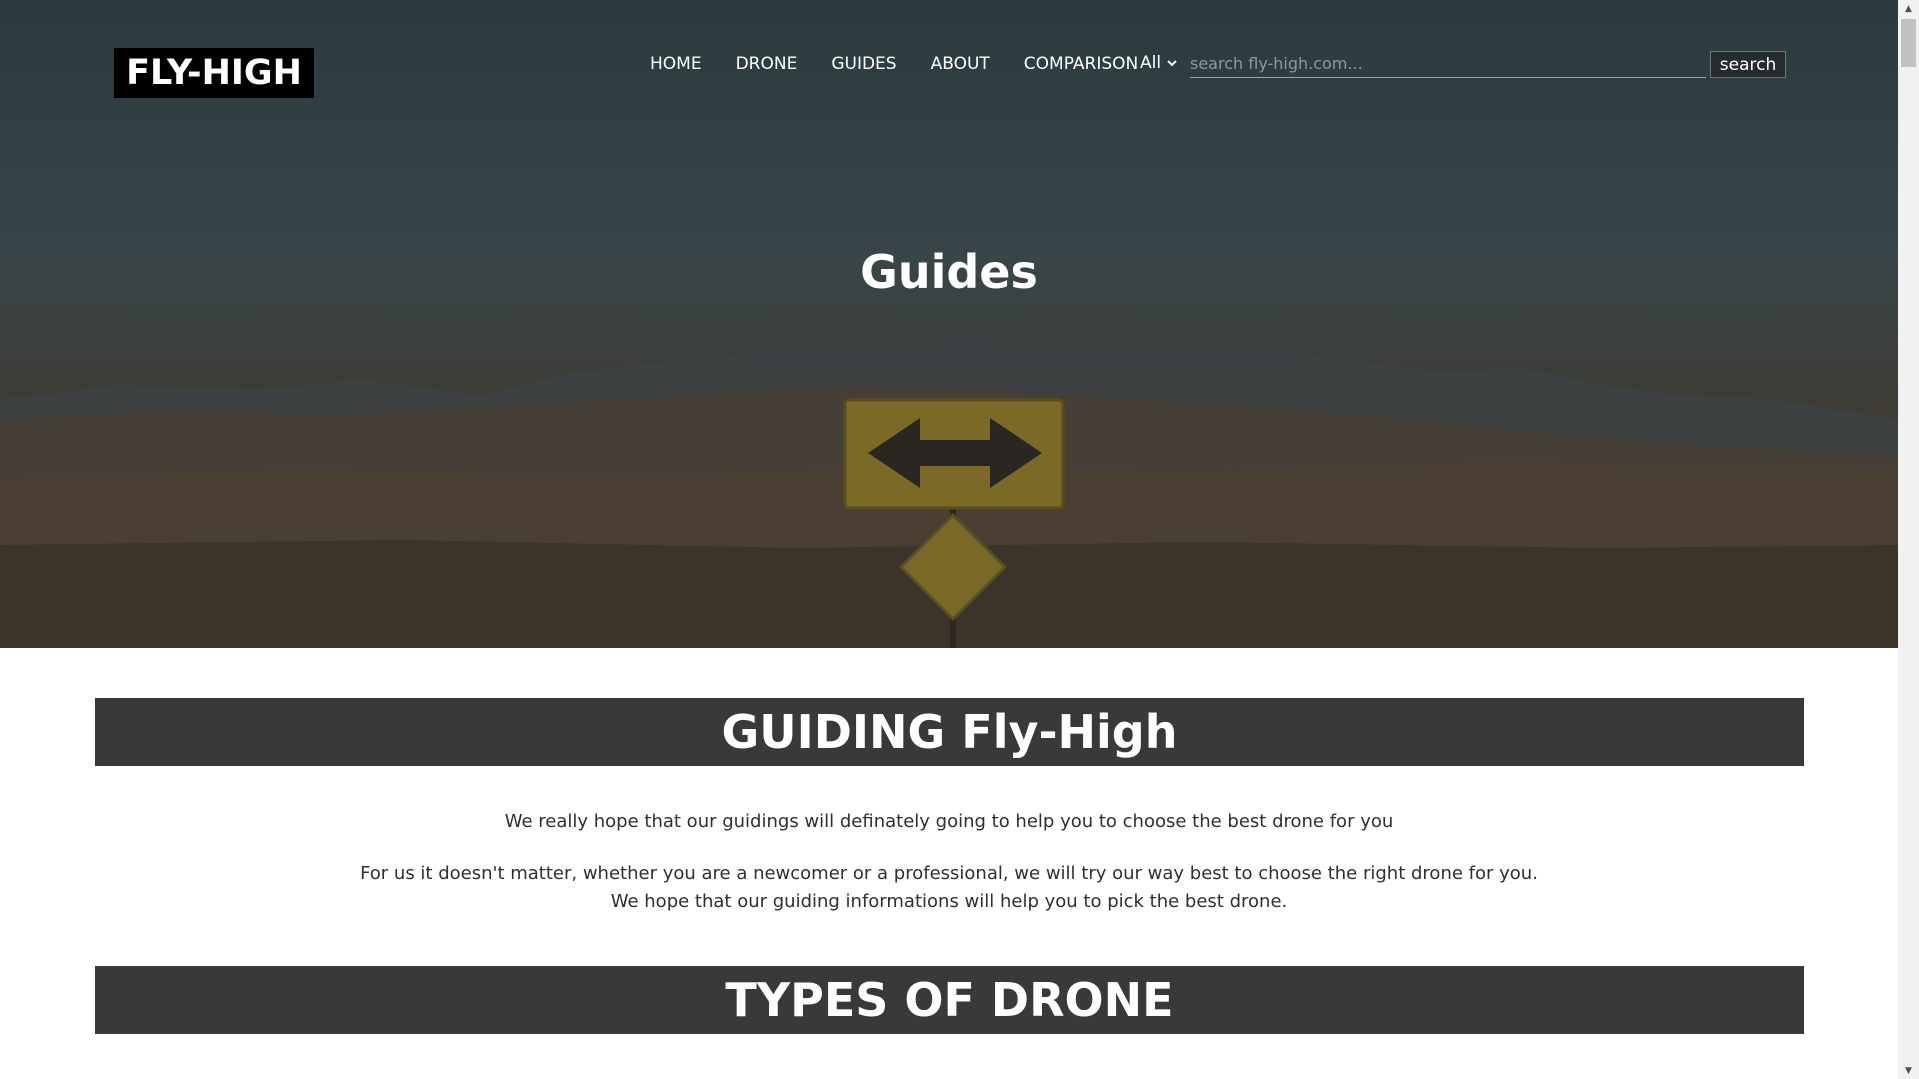  I want to click on scroll-thumb, so click(1908, 43).